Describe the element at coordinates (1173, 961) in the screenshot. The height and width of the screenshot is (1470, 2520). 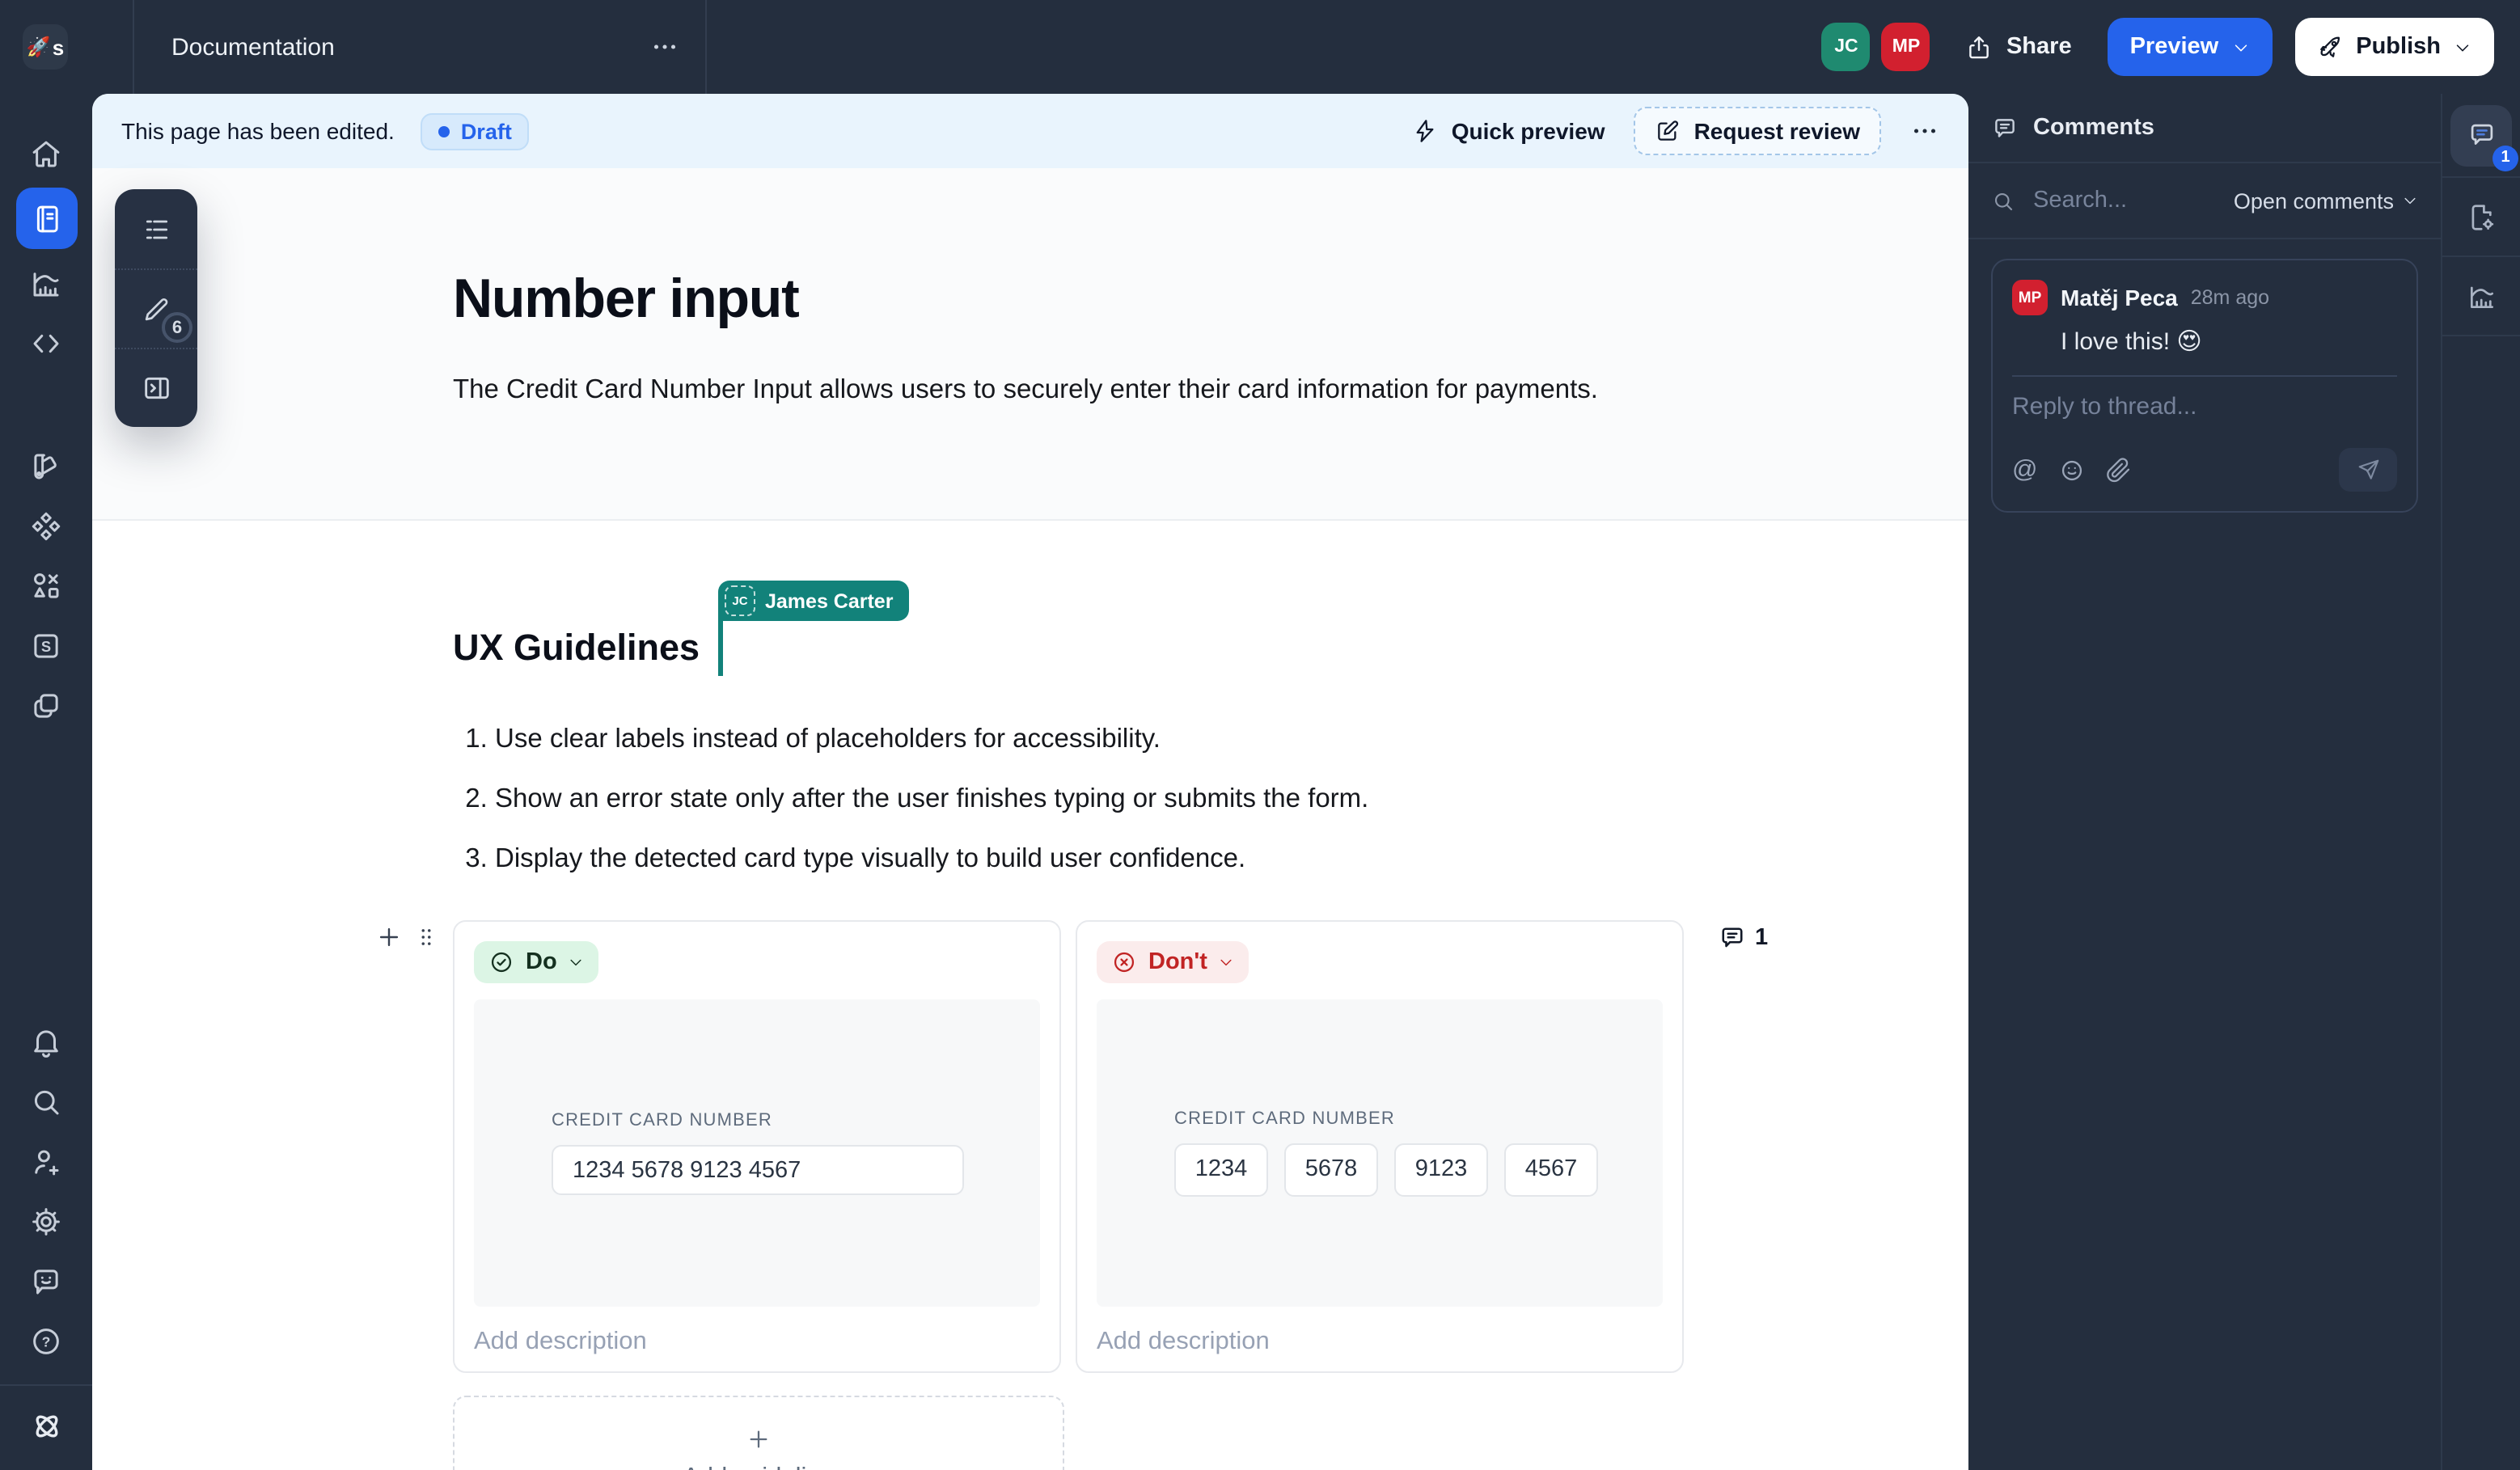
I see `dont-badge: Don't` at that location.